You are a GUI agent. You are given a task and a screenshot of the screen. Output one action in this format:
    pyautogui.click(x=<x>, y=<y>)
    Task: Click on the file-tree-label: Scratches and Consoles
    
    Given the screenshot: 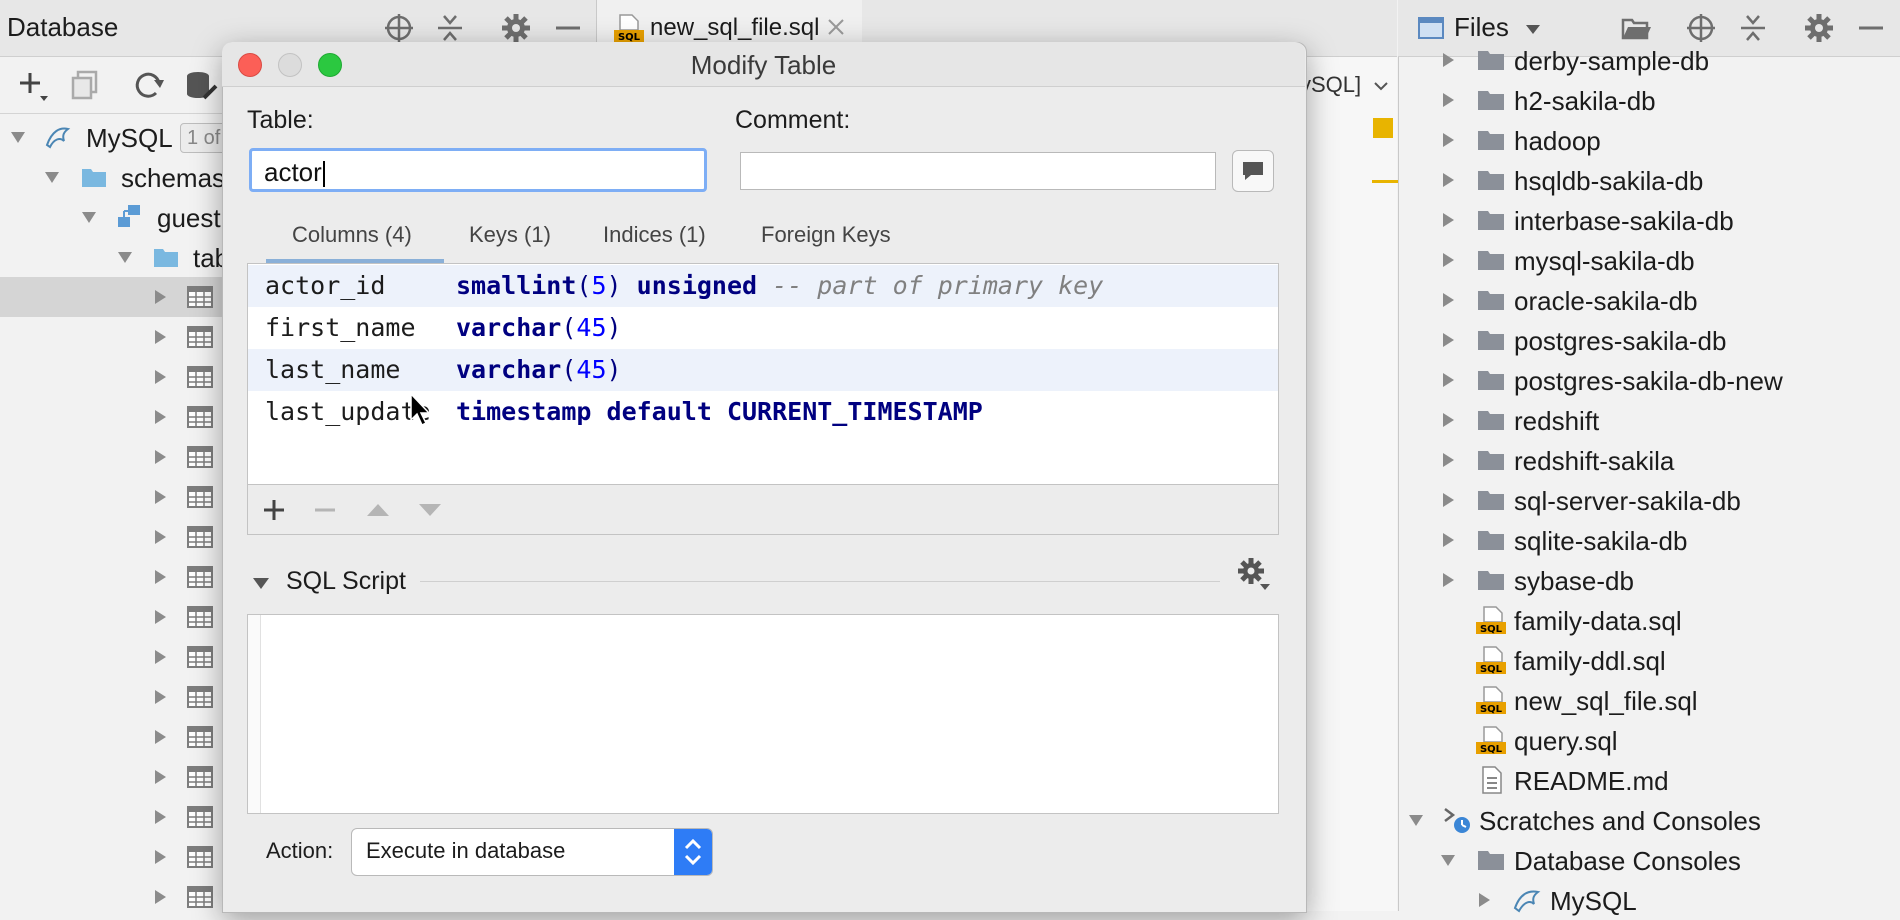 What is the action you would take?
    pyautogui.click(x=1620, y=821)
    